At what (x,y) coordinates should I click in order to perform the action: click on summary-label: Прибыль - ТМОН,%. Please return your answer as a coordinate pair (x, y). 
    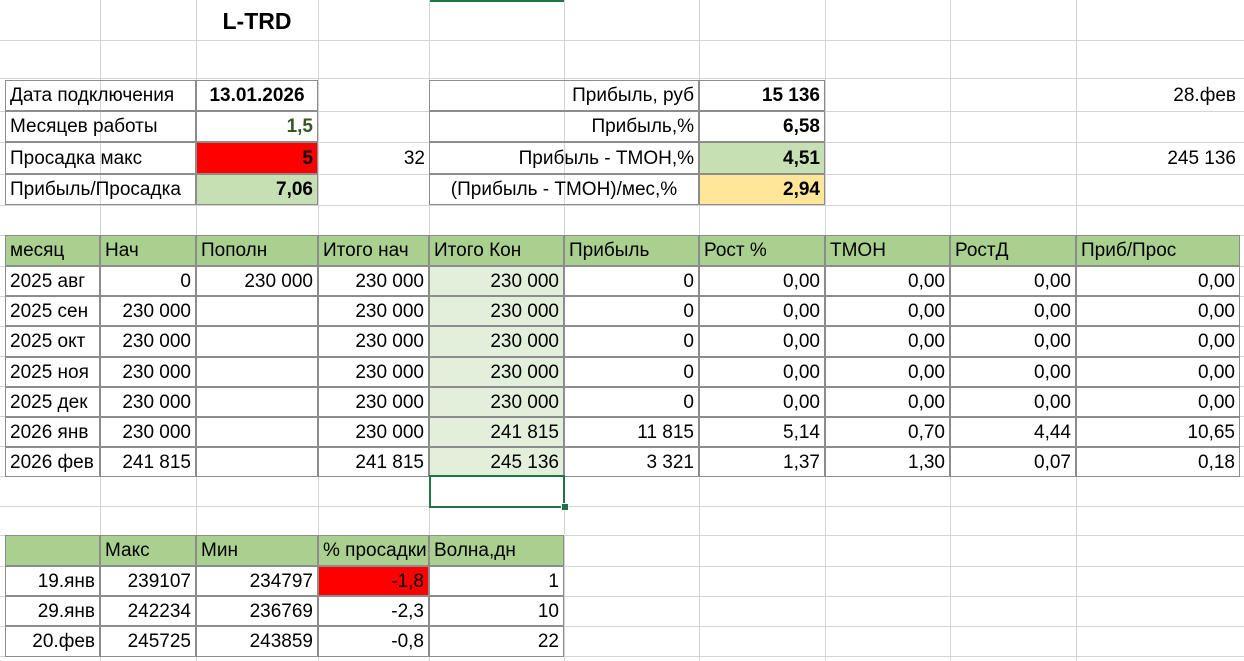
    Looking at the image, I should click on (564, 158).